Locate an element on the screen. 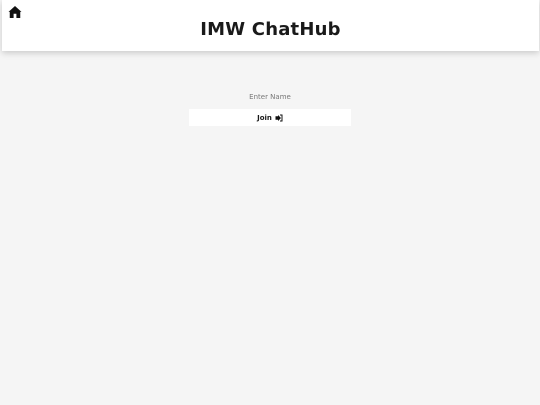 This screenshot has width=540, height=405. page-title: IMW ChatHub is located at coordinates (270, 29).